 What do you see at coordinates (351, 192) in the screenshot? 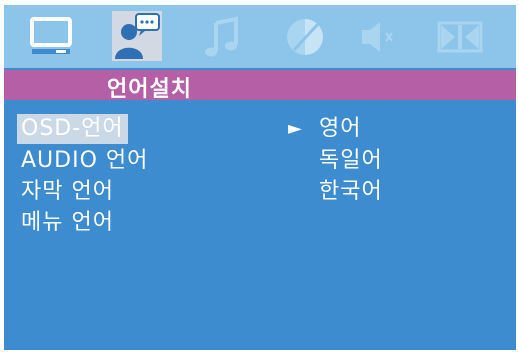
I see `option-korean: 한국어` at bounding box center [351, 192].